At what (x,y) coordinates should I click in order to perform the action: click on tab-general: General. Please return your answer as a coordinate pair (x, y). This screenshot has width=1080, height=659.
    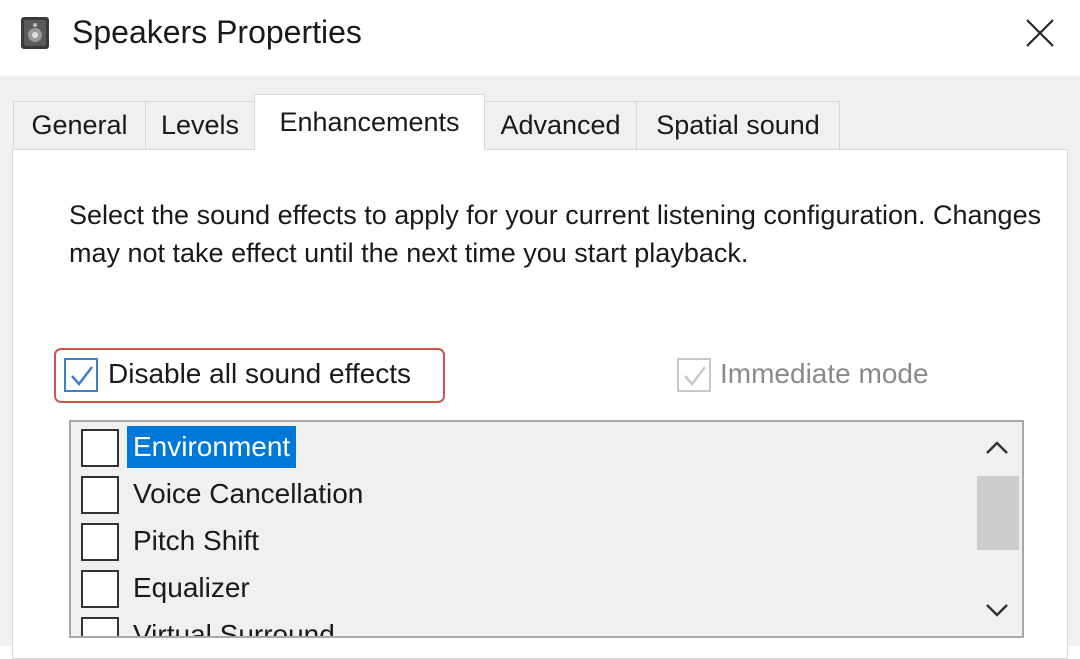
    Looking at the image, I should click on (79, 125).